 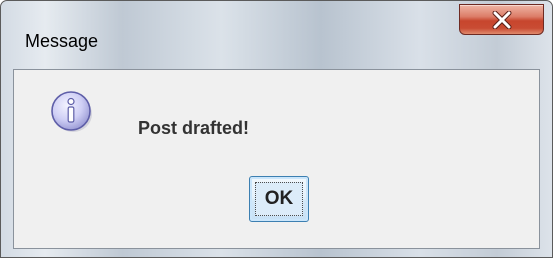 I want to click on close-button, so click(x=501, y=19).